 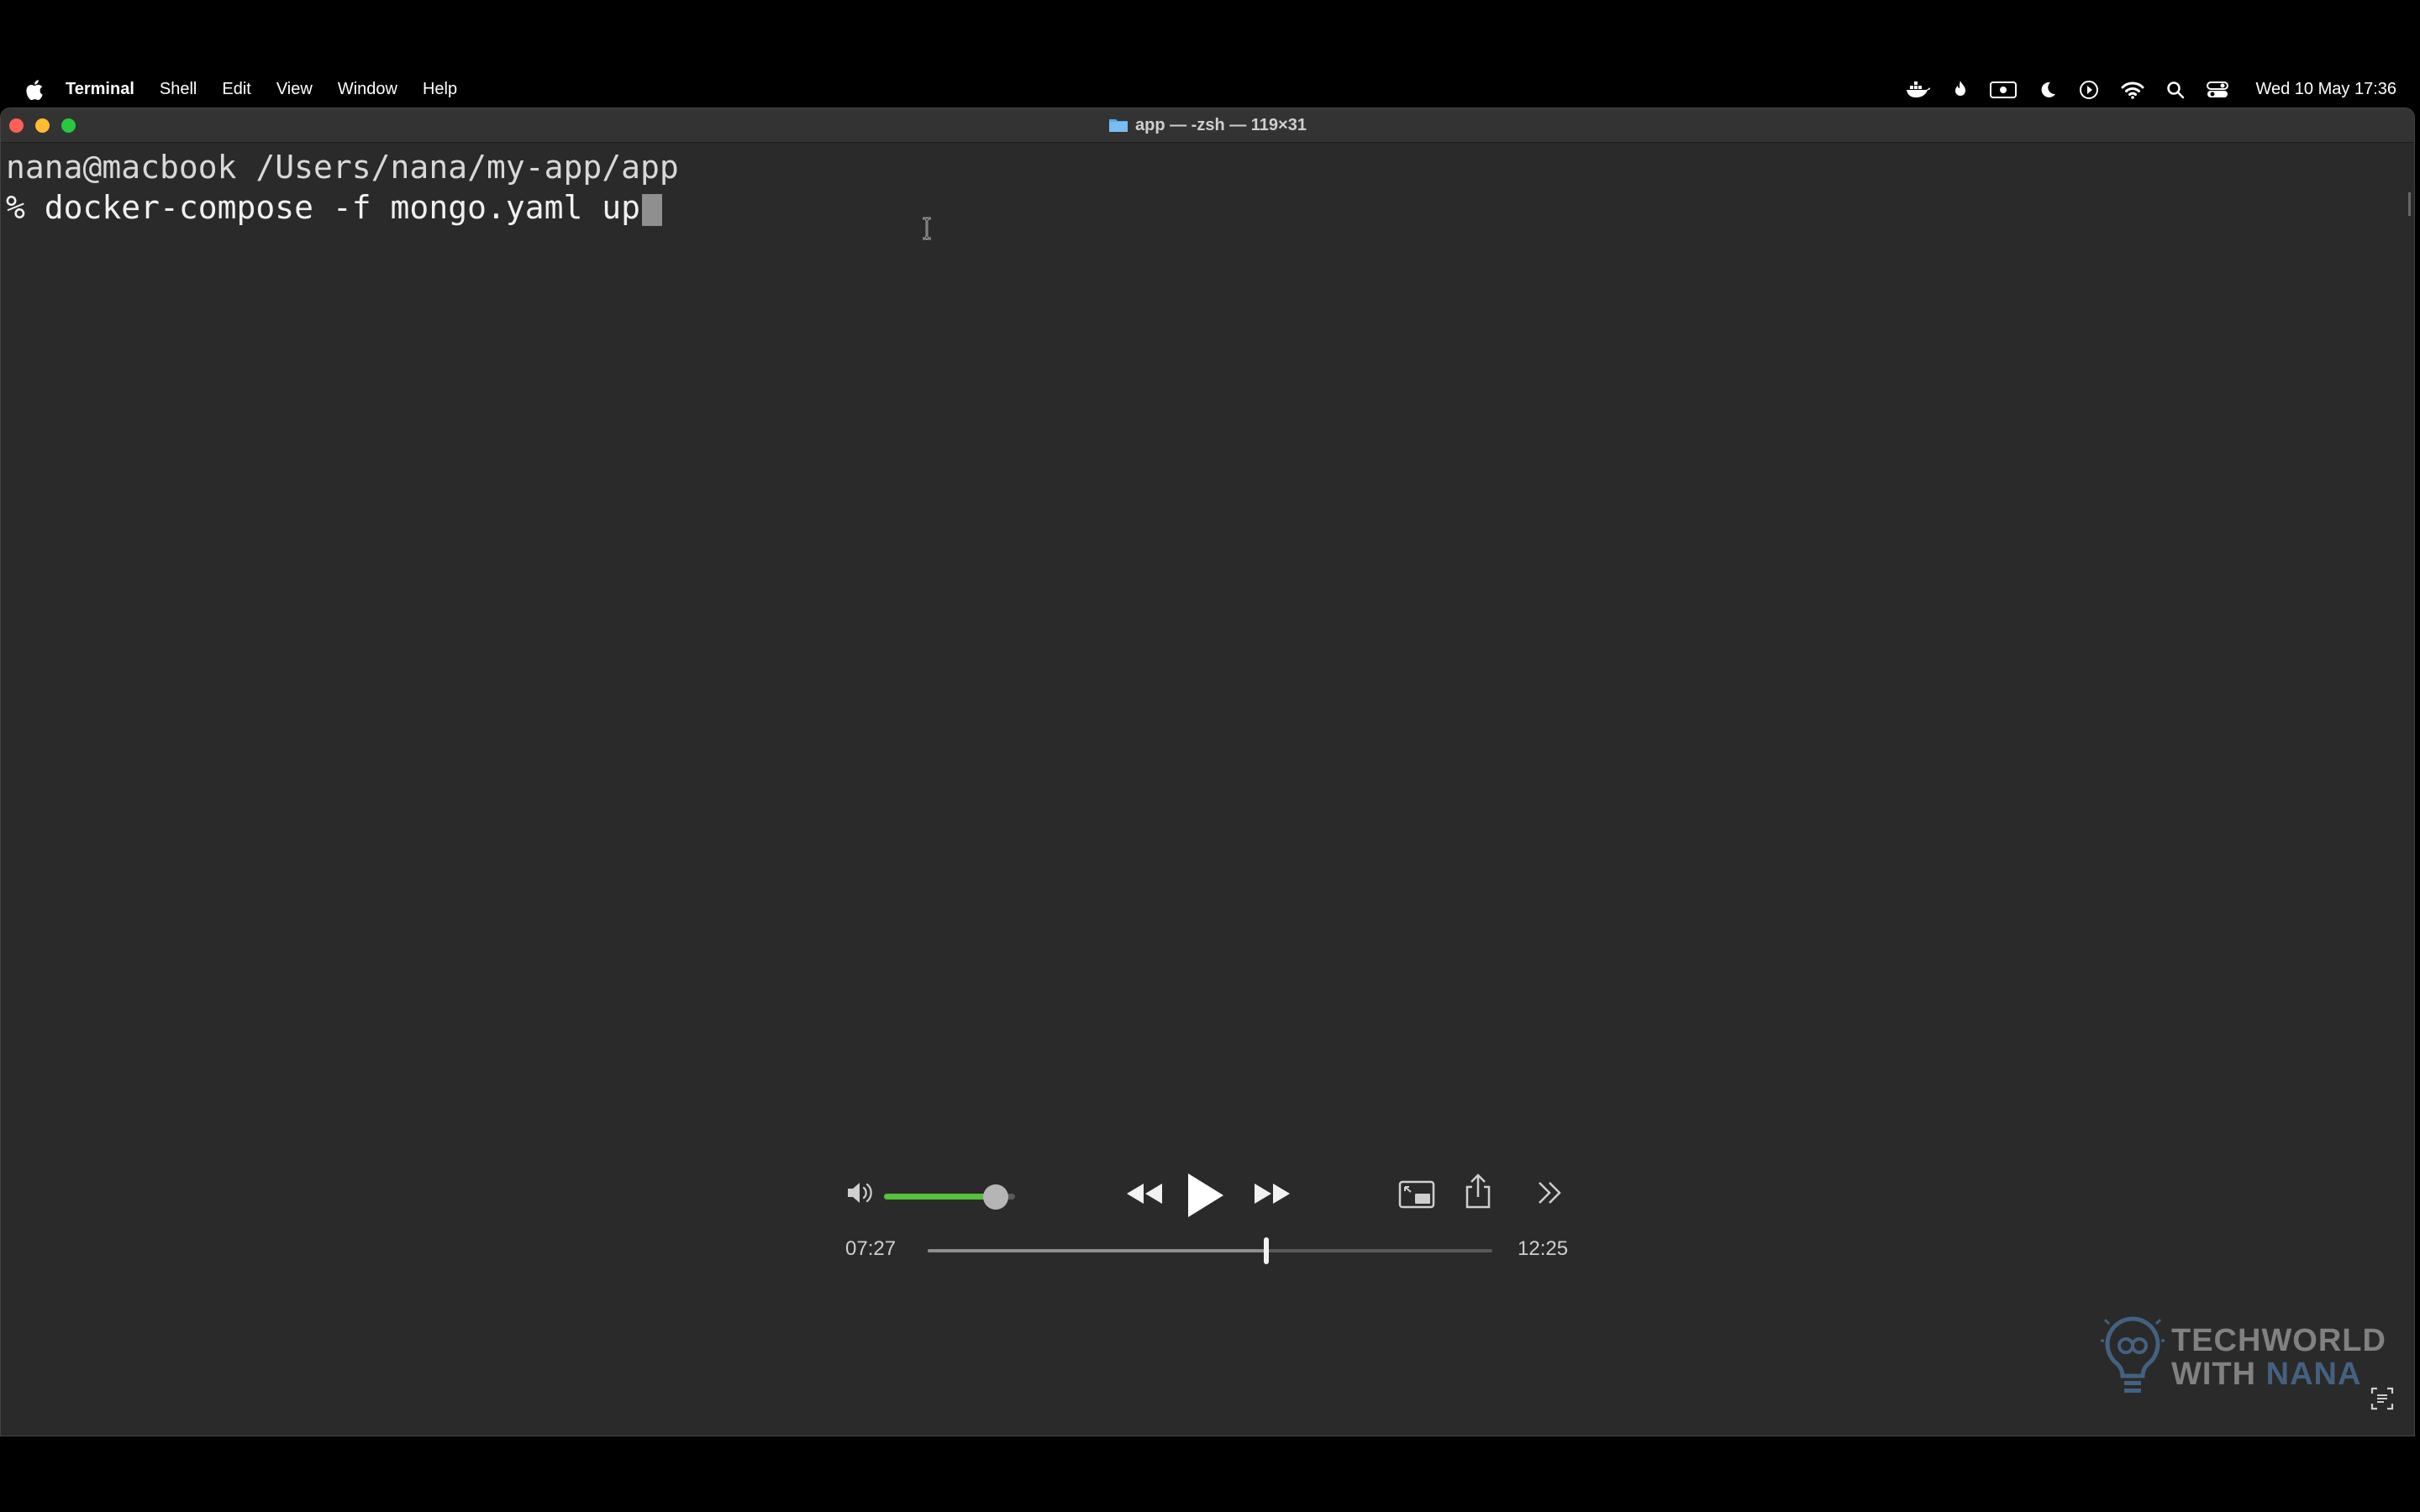 I want to click on lightbulb-logo-icon, so click(x=2133, y=1354).